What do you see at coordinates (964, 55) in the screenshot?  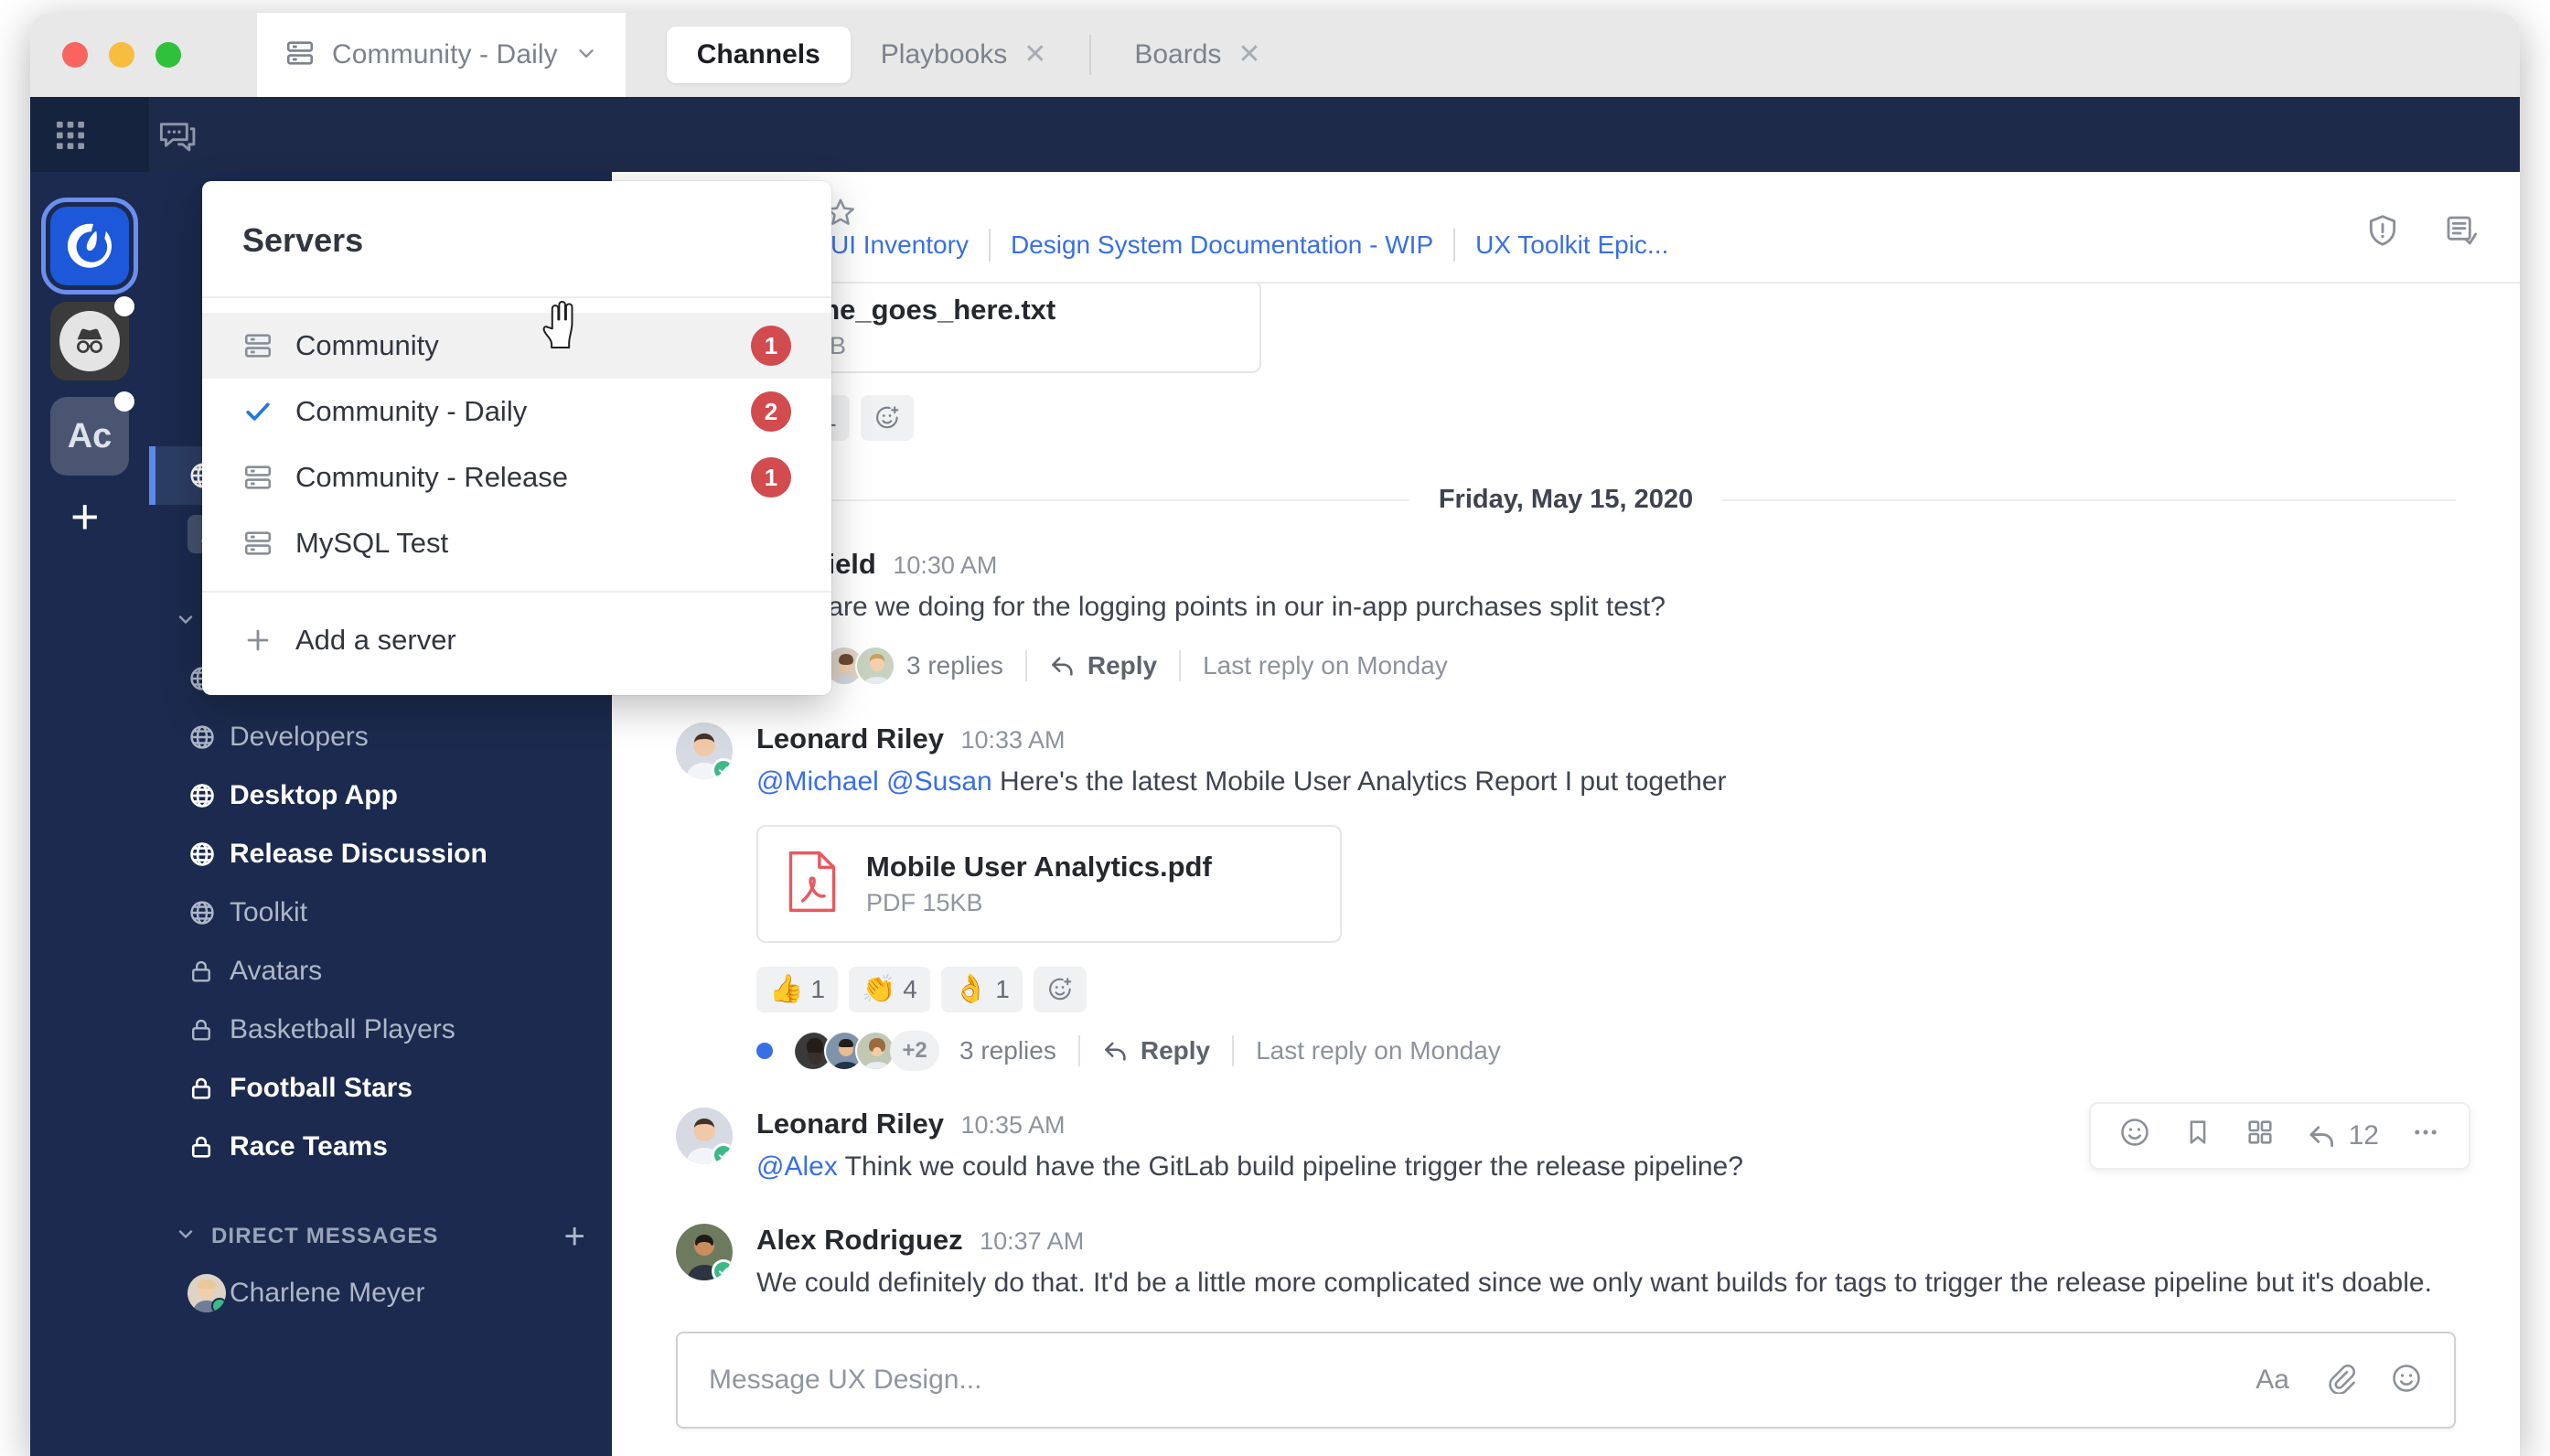 I see `tab-playbooks: Playbooks ✕` at bounding box center [964, 55].